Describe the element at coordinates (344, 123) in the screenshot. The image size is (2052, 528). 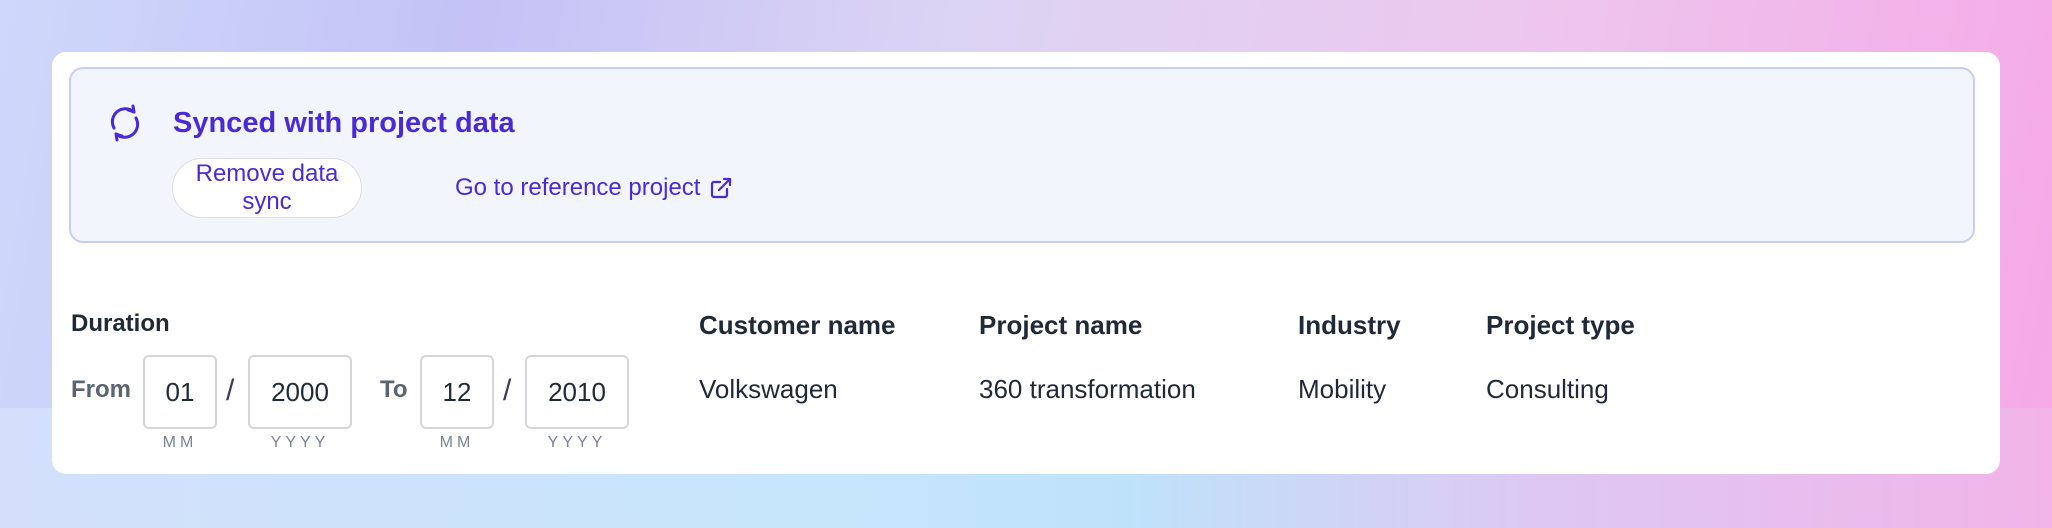
I see `sync-title: Synced with project data` at that location.